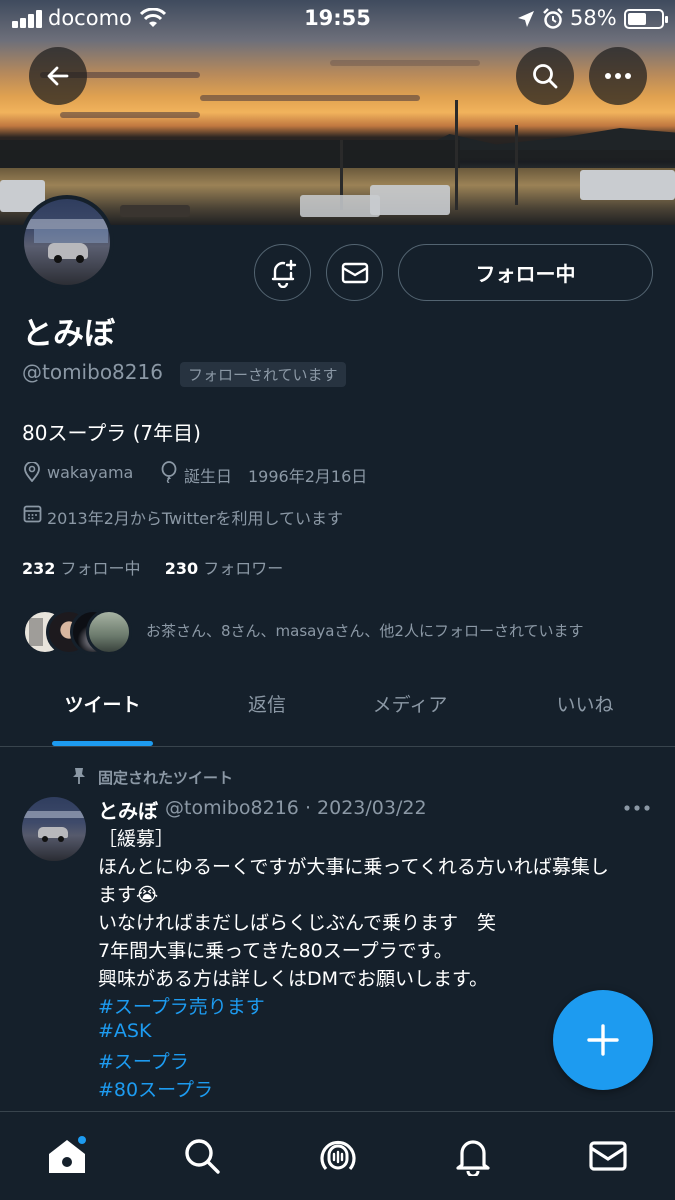 Image resolution: width=675 pixels, height=1200 pixels. What do you see at coordinates (54, 829) in the screenshot?
I see `tweet-avatar` at bounding box center [54, 829].